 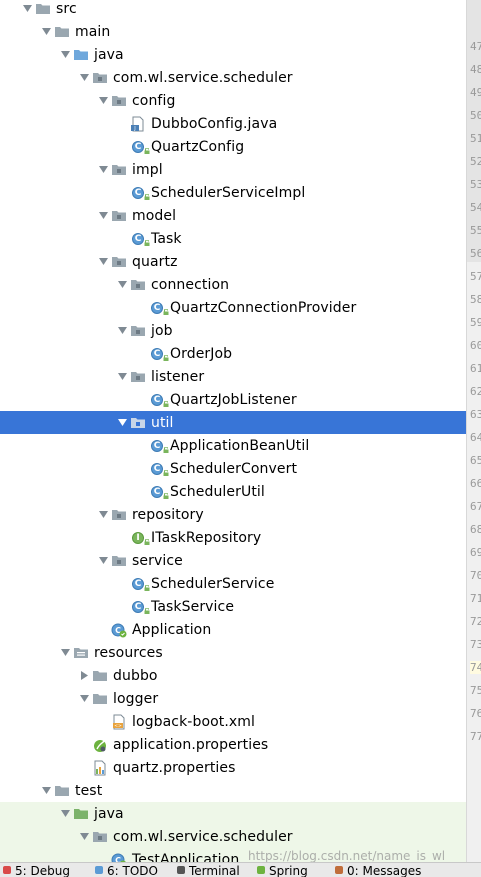 I want to click on toolwindow-label: Spring, so click(x=288, y=870).